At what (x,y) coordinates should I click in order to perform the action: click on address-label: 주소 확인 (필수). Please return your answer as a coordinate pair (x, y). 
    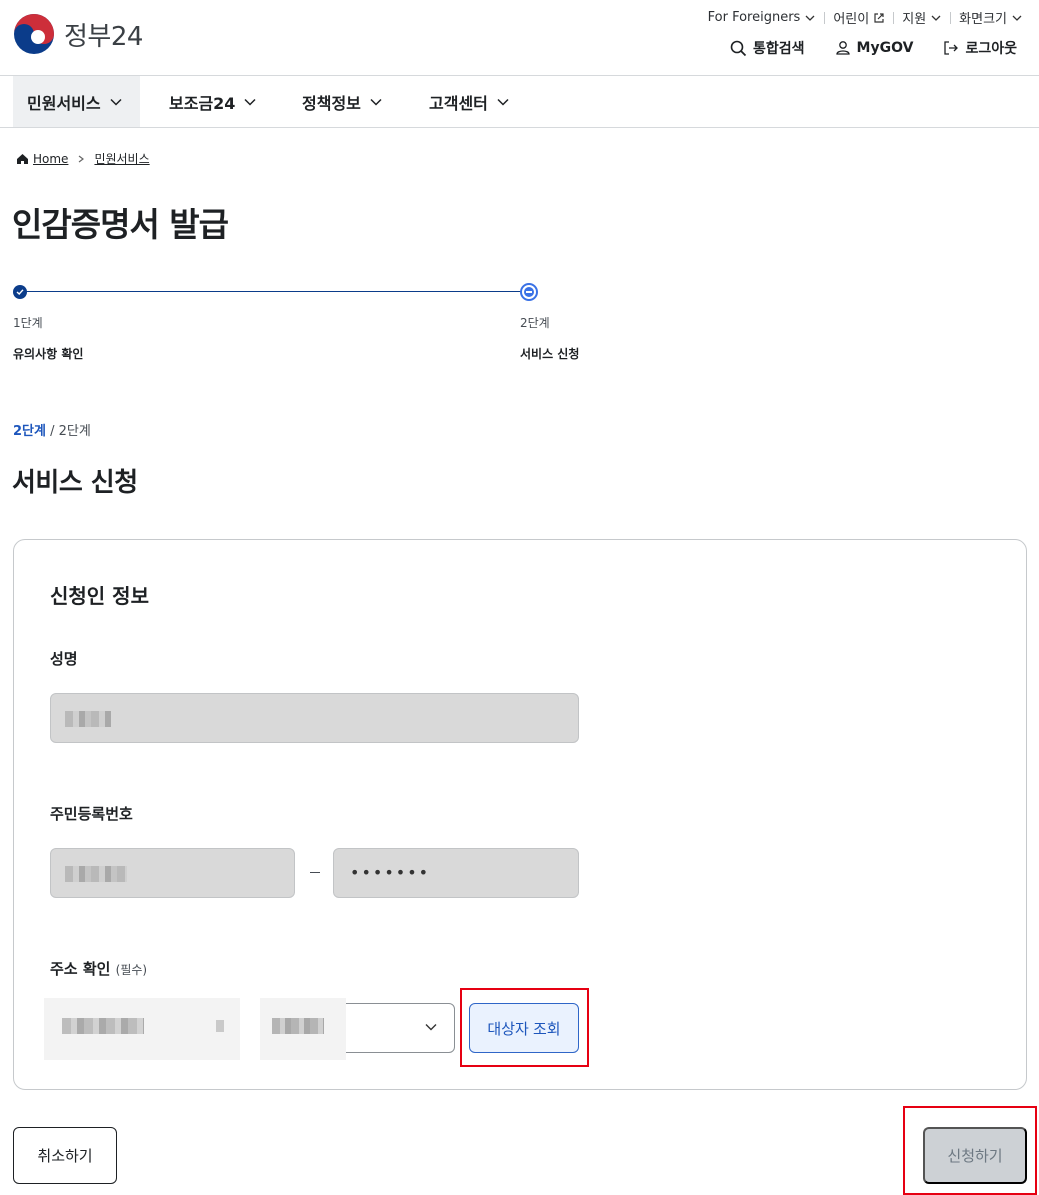
    Looking at the image, I should click on (98, 968).